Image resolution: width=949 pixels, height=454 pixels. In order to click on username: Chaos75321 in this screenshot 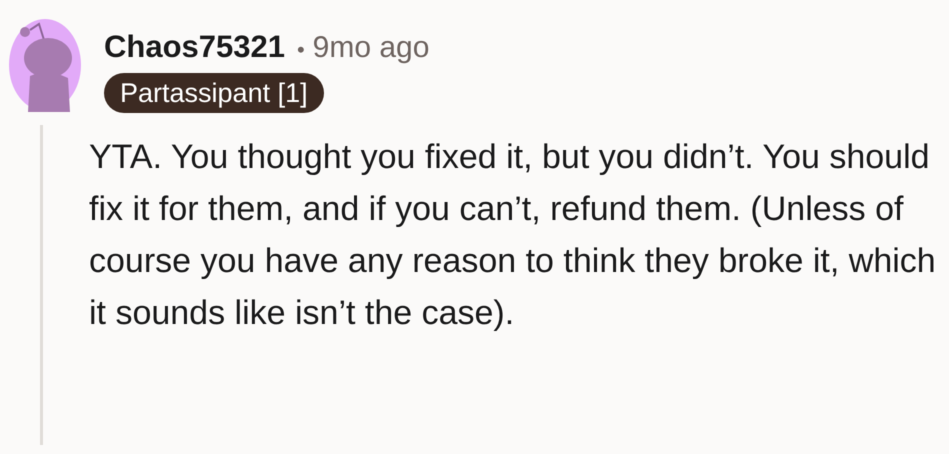, I will do `click(194, 47)`.